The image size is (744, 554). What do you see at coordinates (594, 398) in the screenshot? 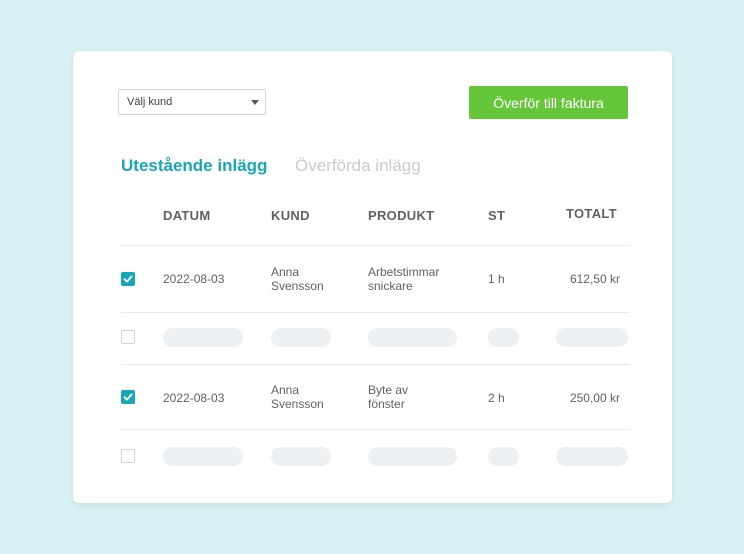
I see `row-total: 250,00 kr` at bounding box center [594, 398].